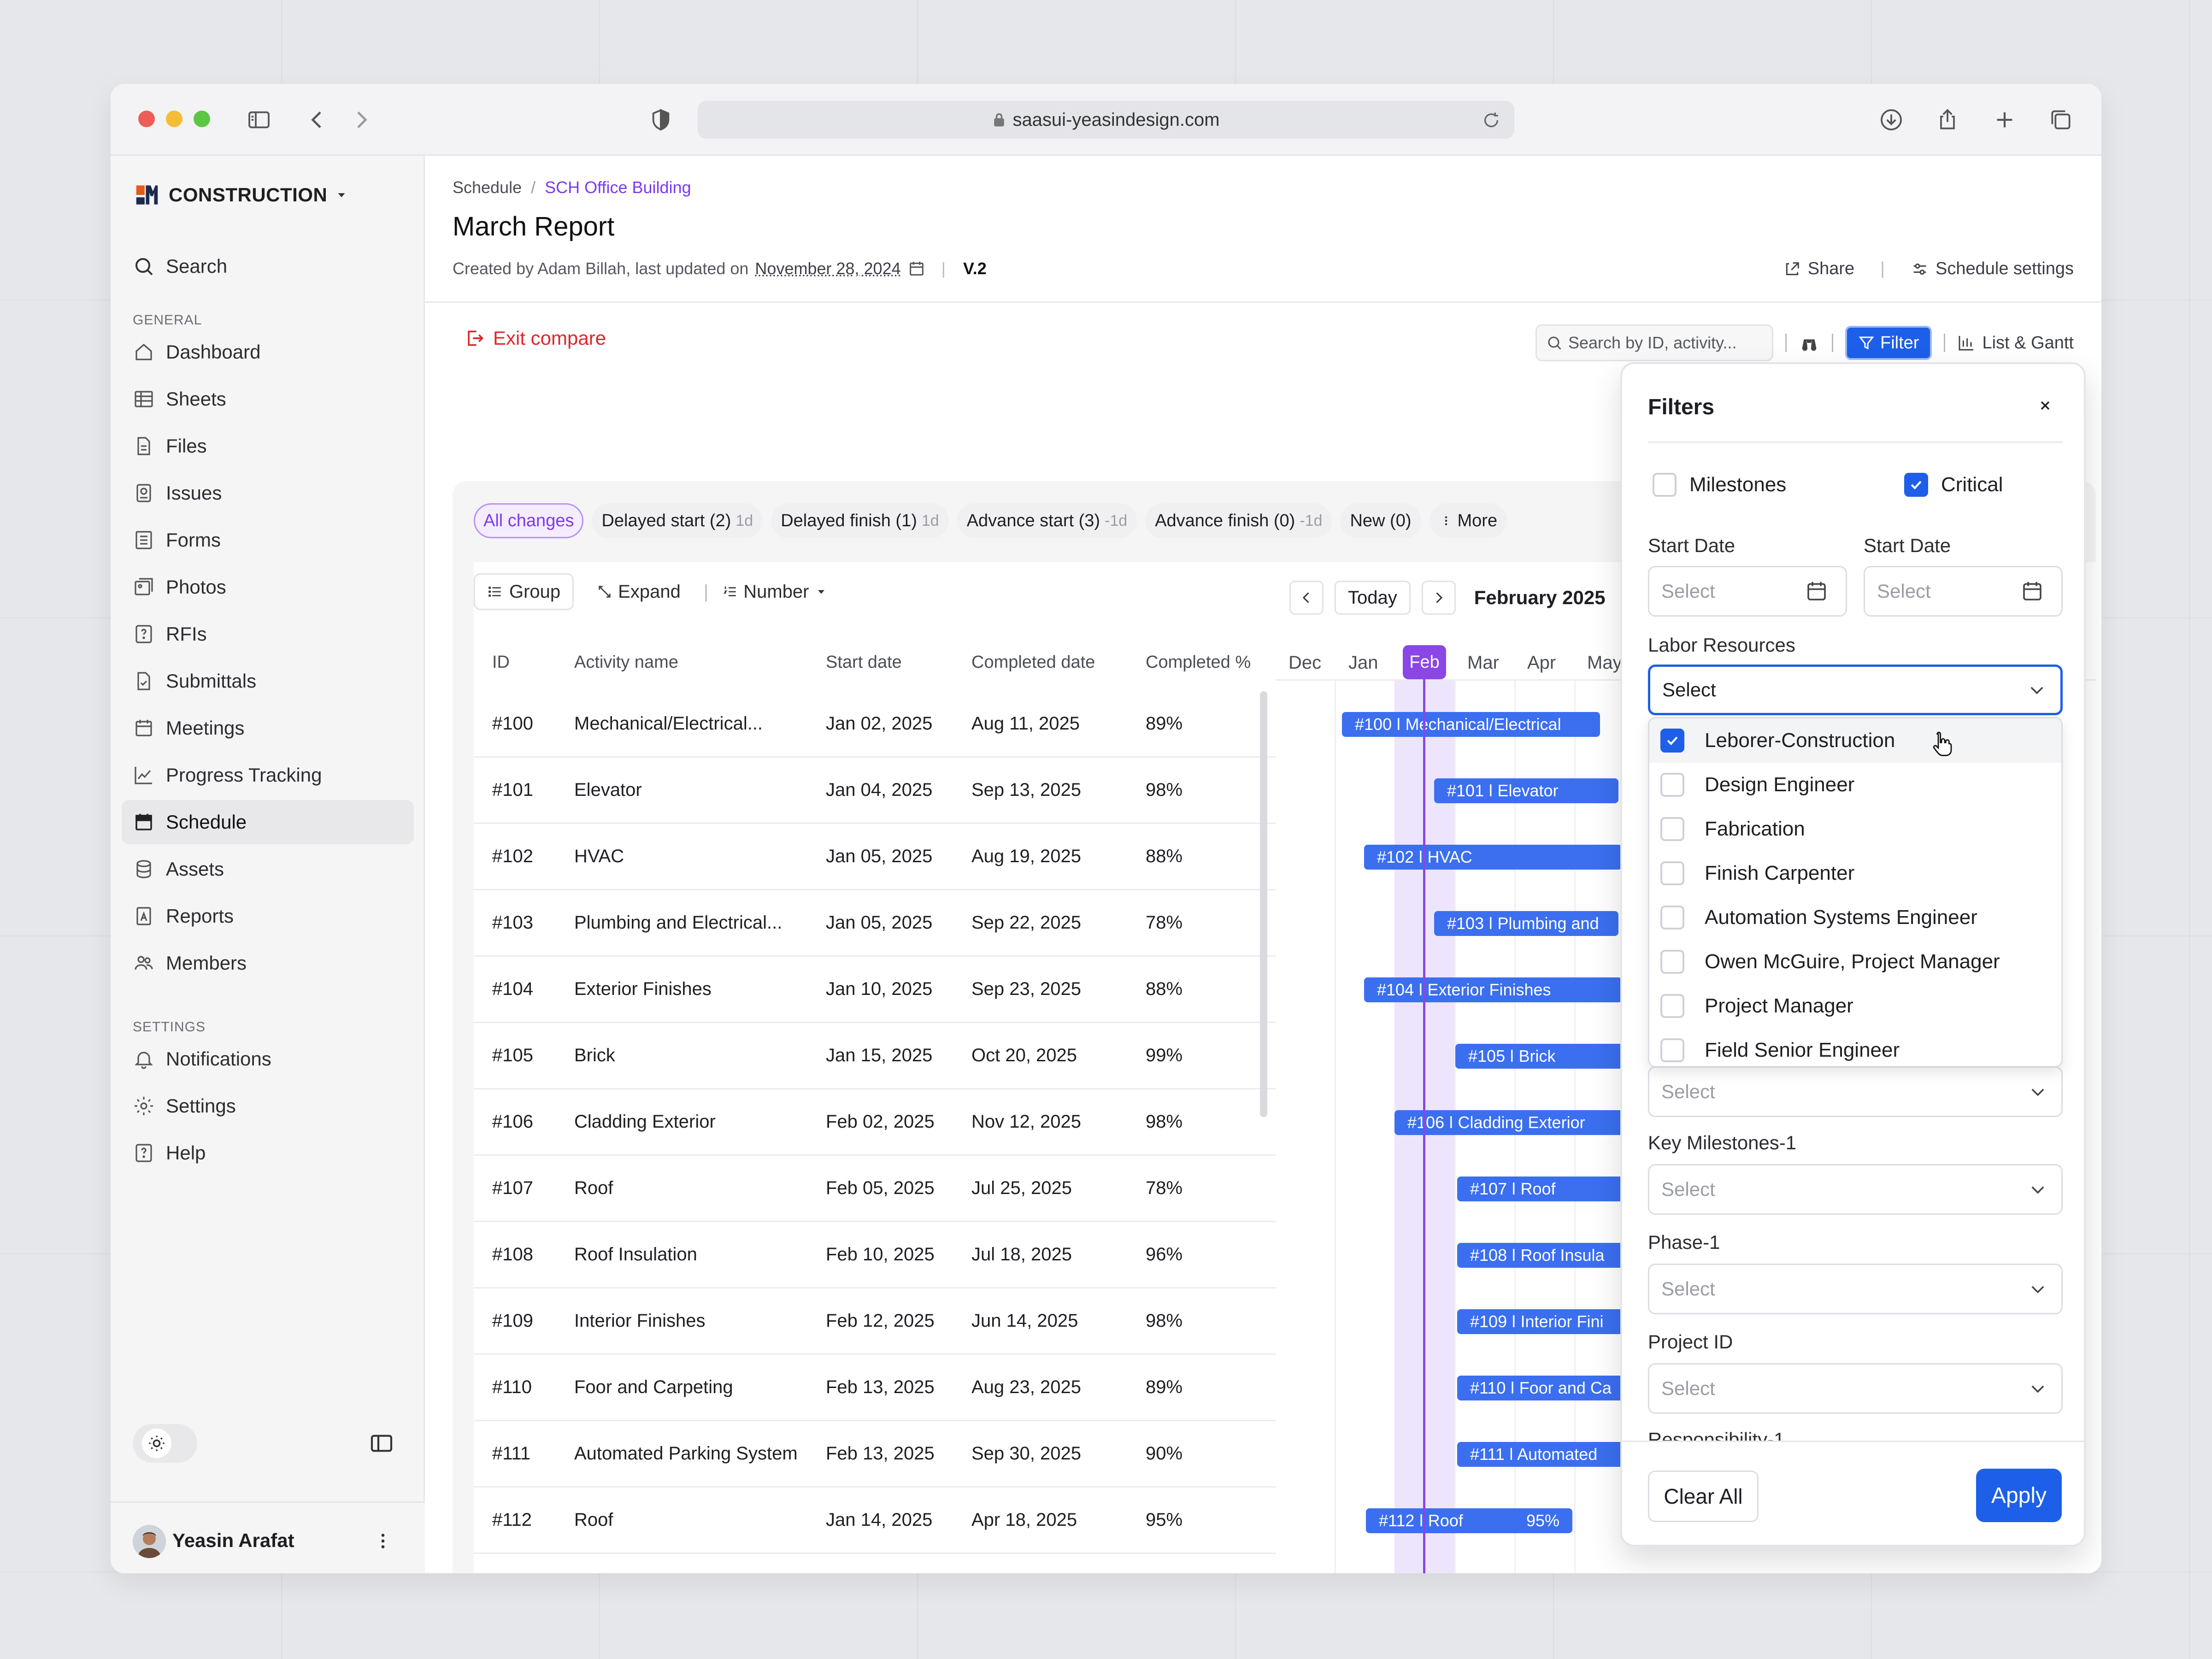  I want to click on clear-all-button: Clear All, so click(1703, 1496).